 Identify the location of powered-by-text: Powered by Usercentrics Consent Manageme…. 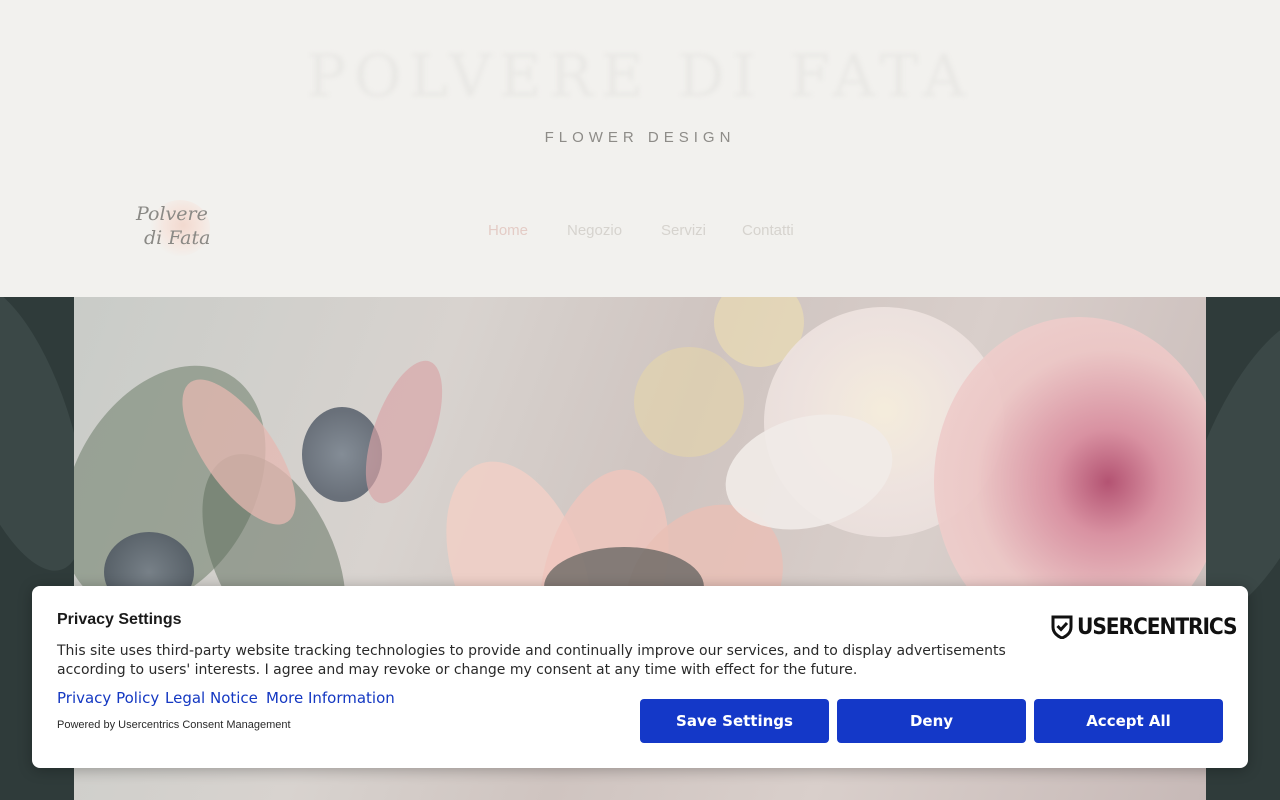
(174, 725).